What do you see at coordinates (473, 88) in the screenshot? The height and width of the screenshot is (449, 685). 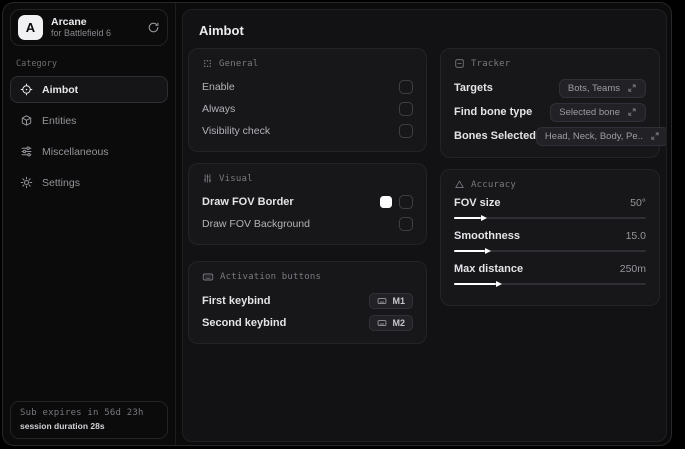 I see `setting-label: Targets` at bounding box center [473, 88].